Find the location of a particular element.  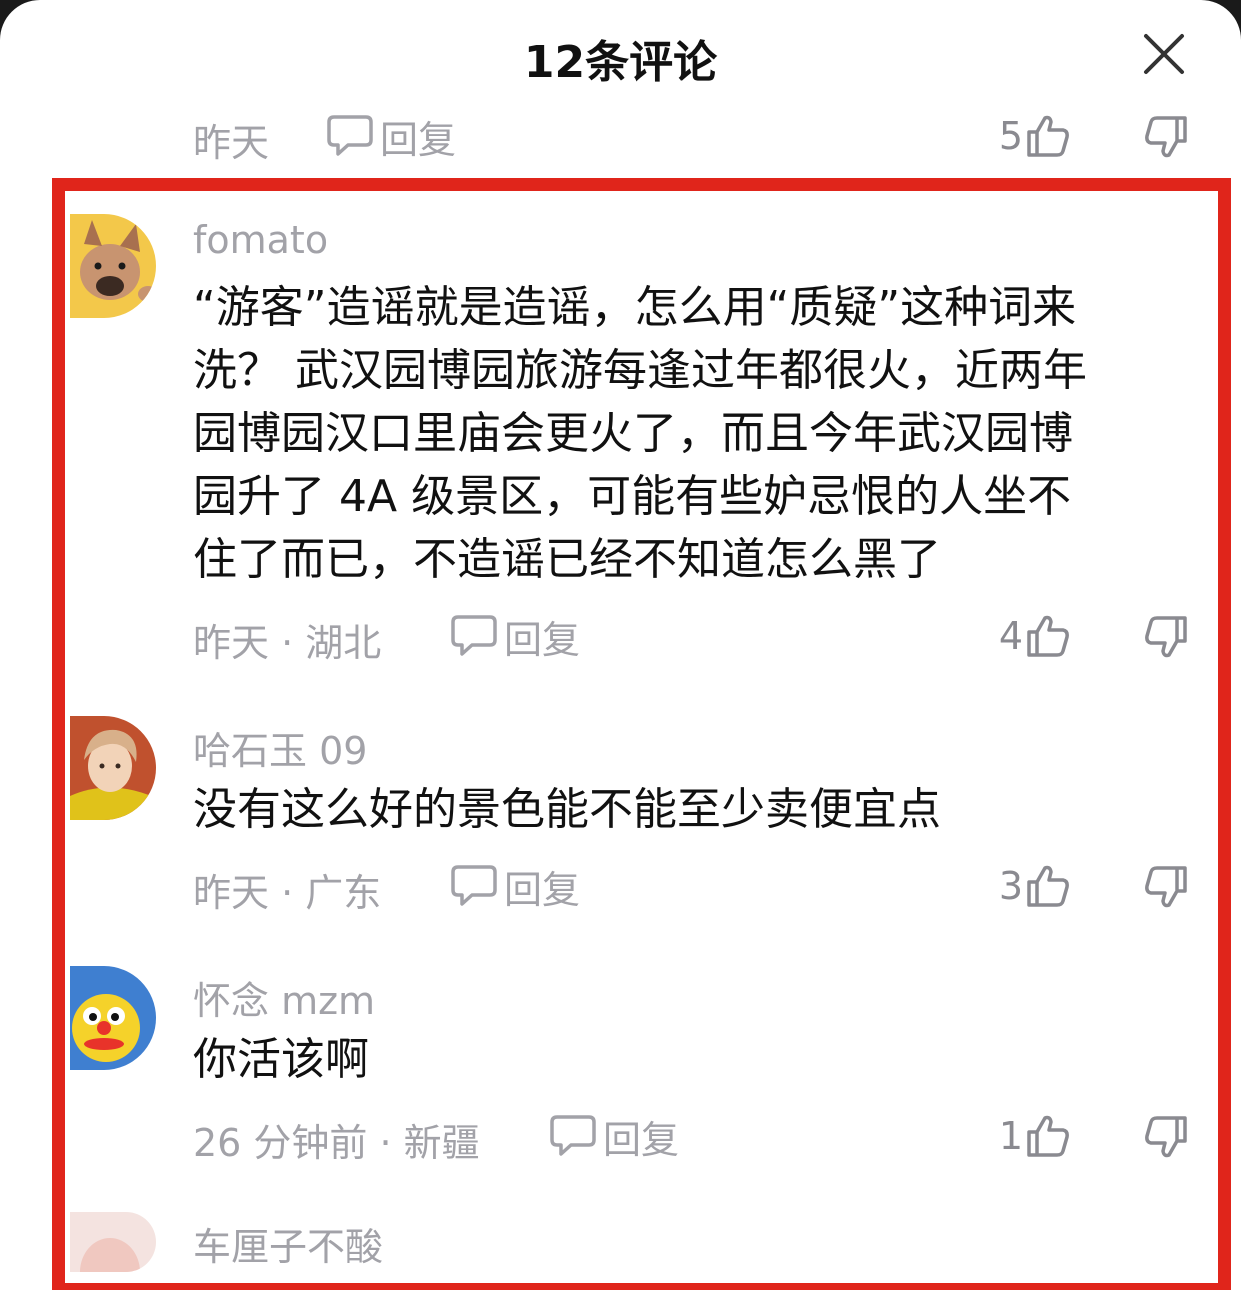

page-title: 12条评论 is located at coordinates (620, 62).